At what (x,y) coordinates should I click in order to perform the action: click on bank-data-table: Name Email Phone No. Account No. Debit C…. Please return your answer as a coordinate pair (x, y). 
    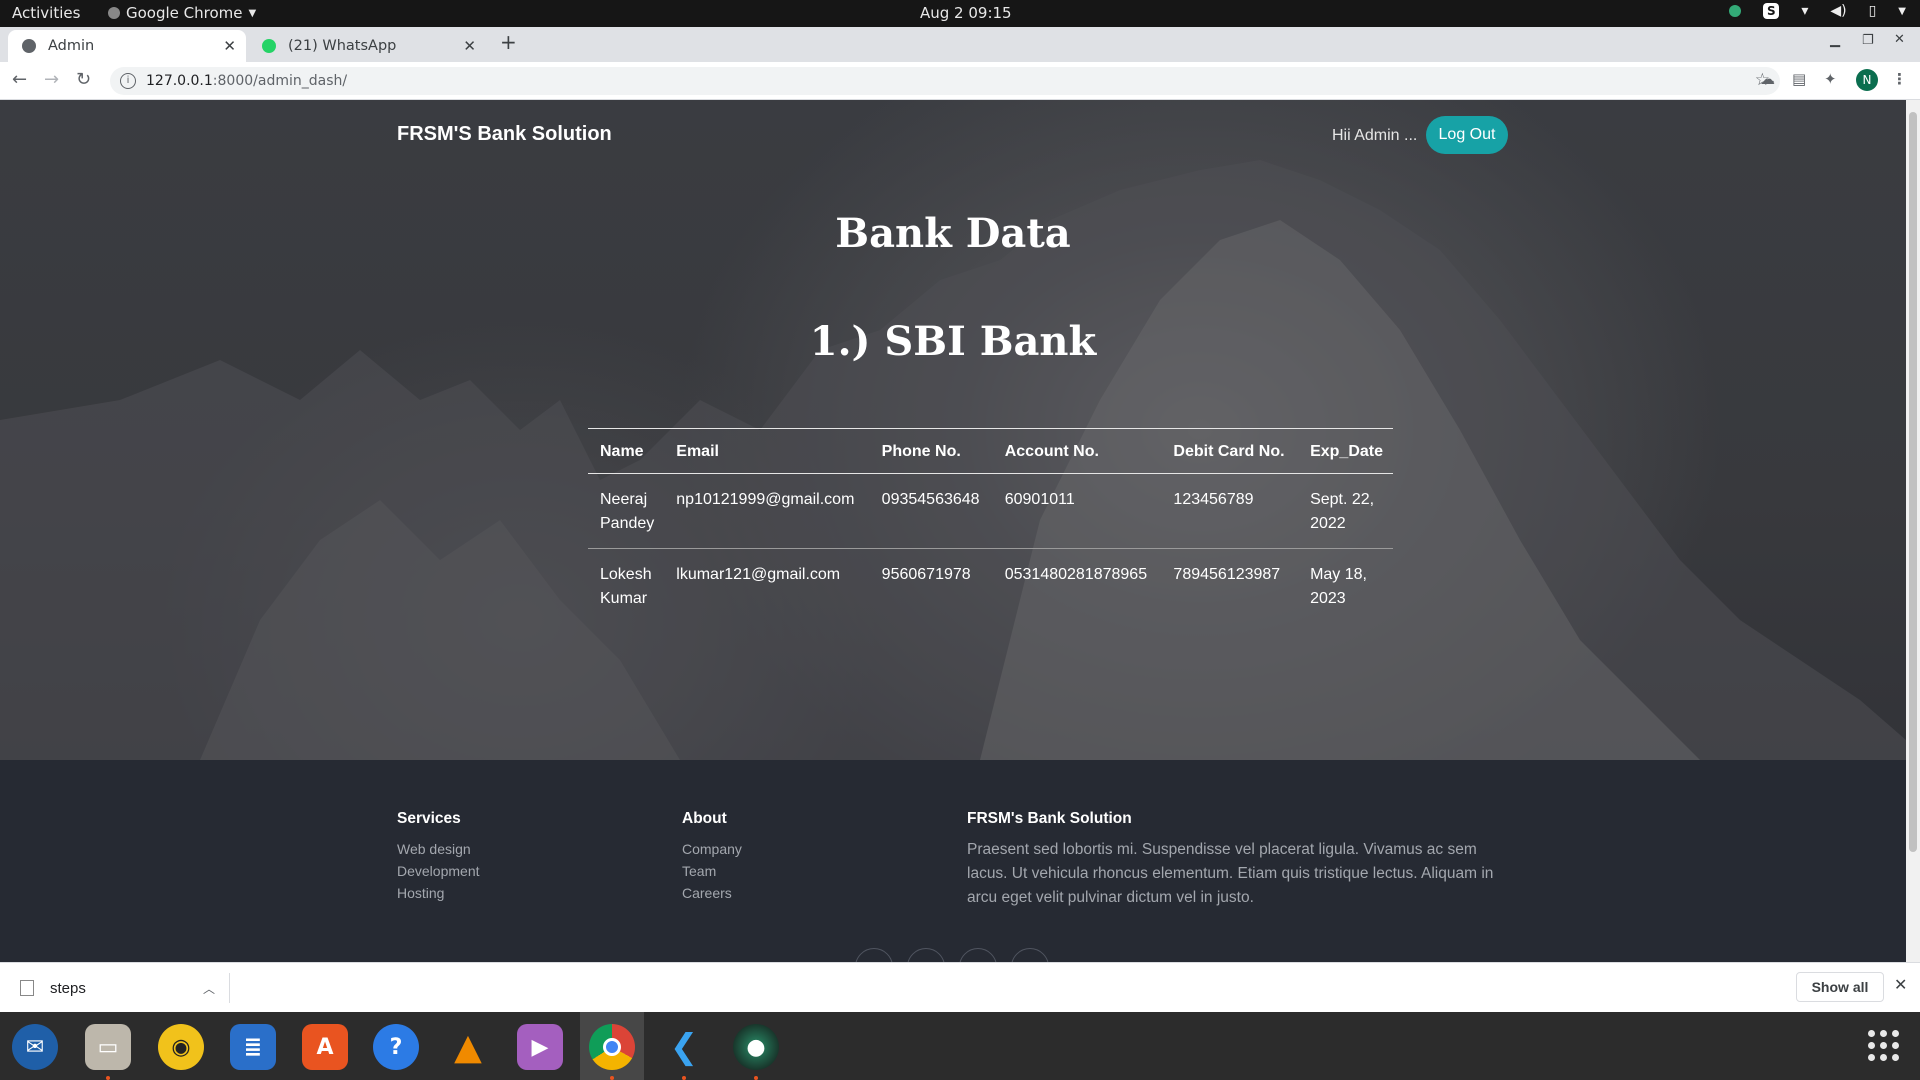
    Looking at the image, I should click on (990, 525).